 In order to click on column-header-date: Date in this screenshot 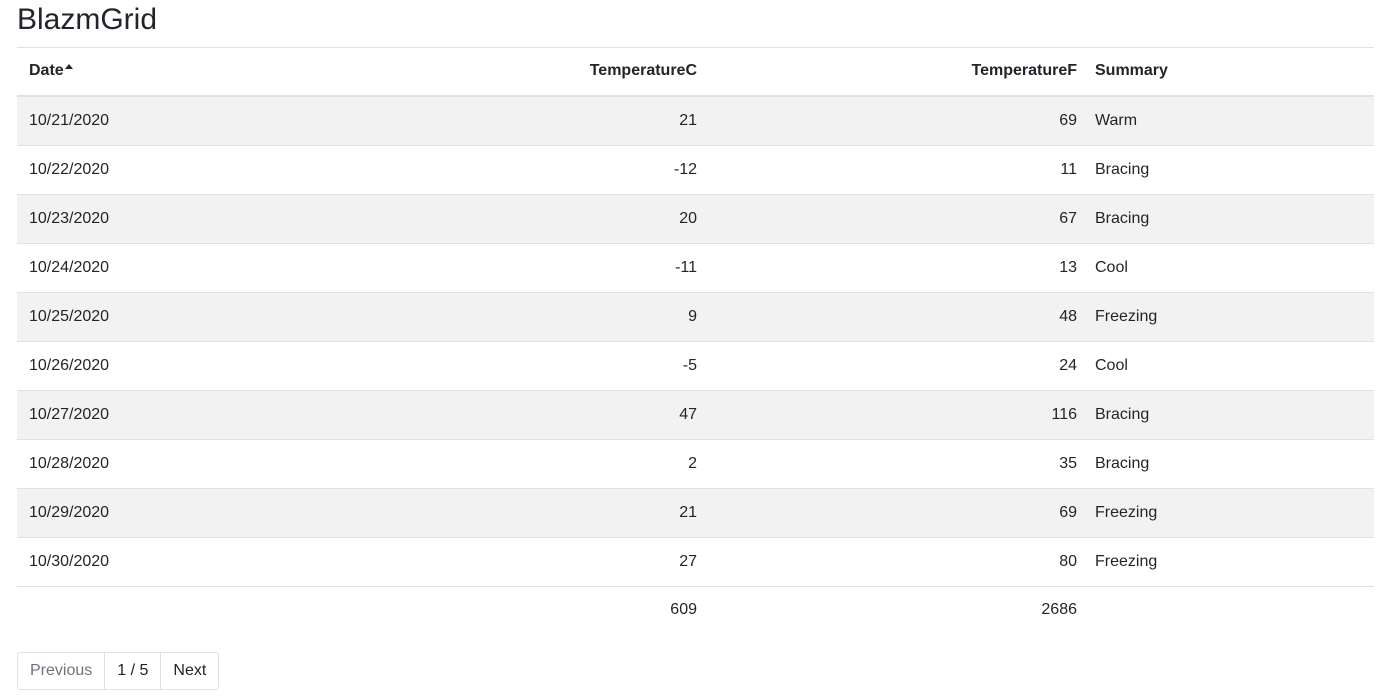, I will do `click(230, 72)`.